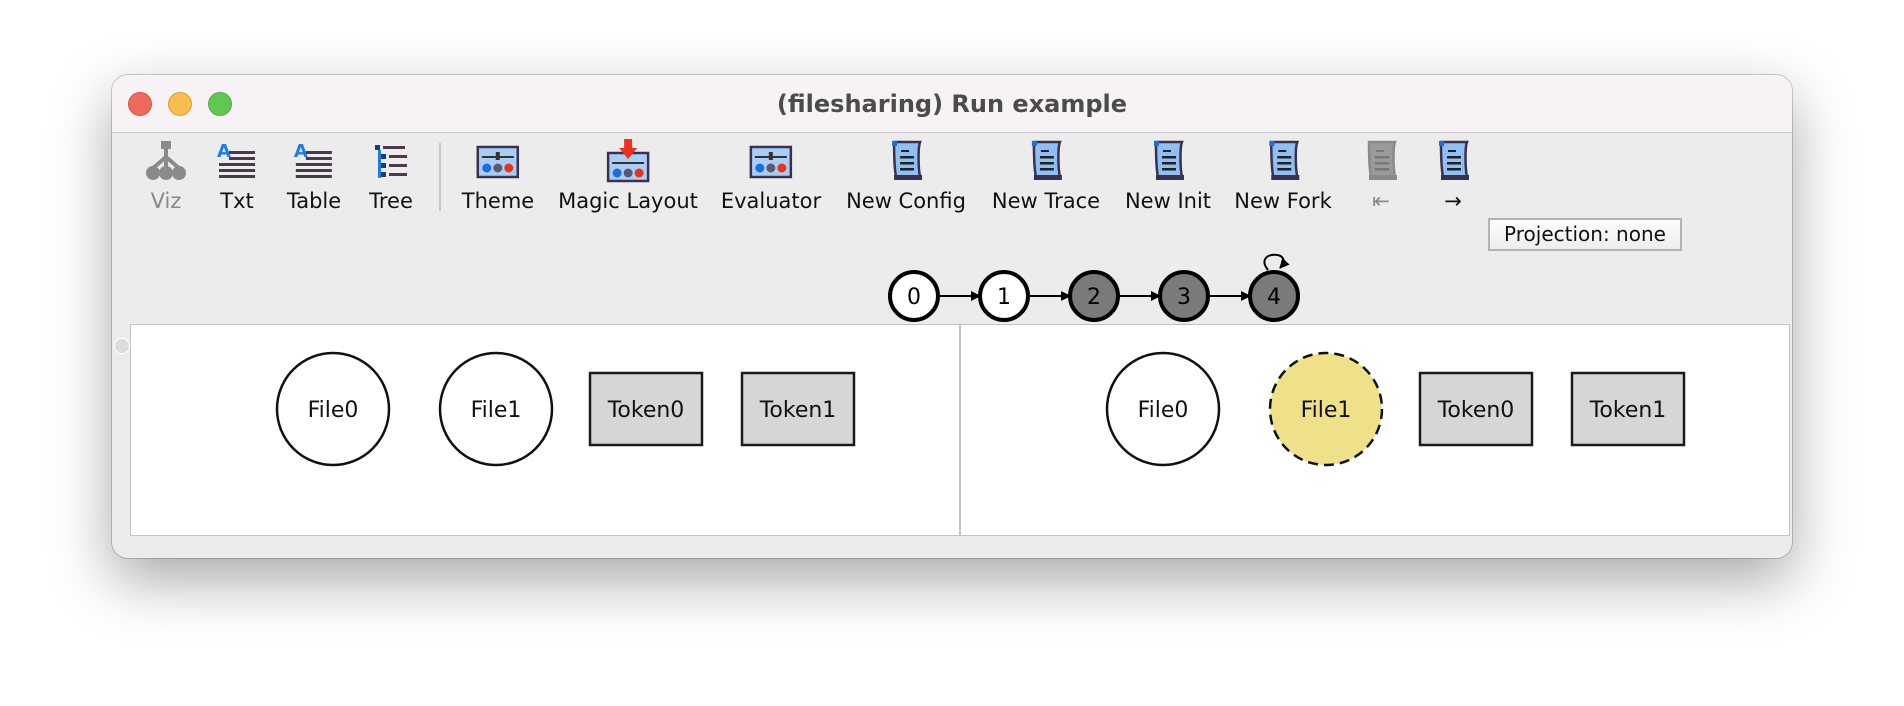  Describe the element at coordinates (1395, 409) in the screenshot. I see `right-instance-graph: File0 File1 Token0 Token1` at that location.